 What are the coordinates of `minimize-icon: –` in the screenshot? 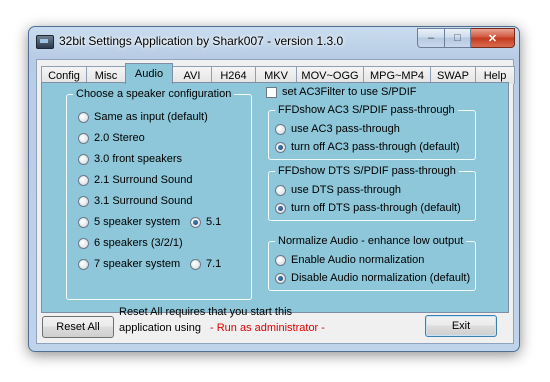 It's located at (431, 38).